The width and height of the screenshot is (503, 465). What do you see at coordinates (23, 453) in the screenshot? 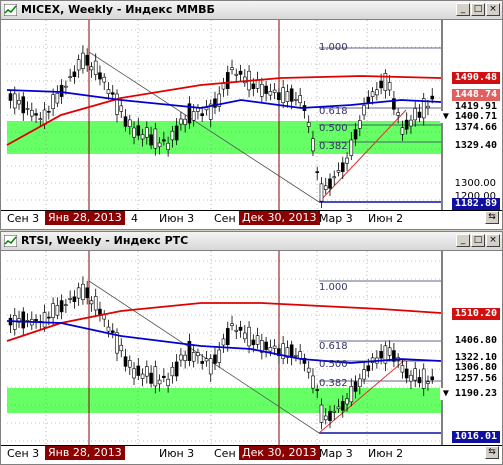
I see `x-axis-tick: Сен 3` at bounding box center [23, 453].